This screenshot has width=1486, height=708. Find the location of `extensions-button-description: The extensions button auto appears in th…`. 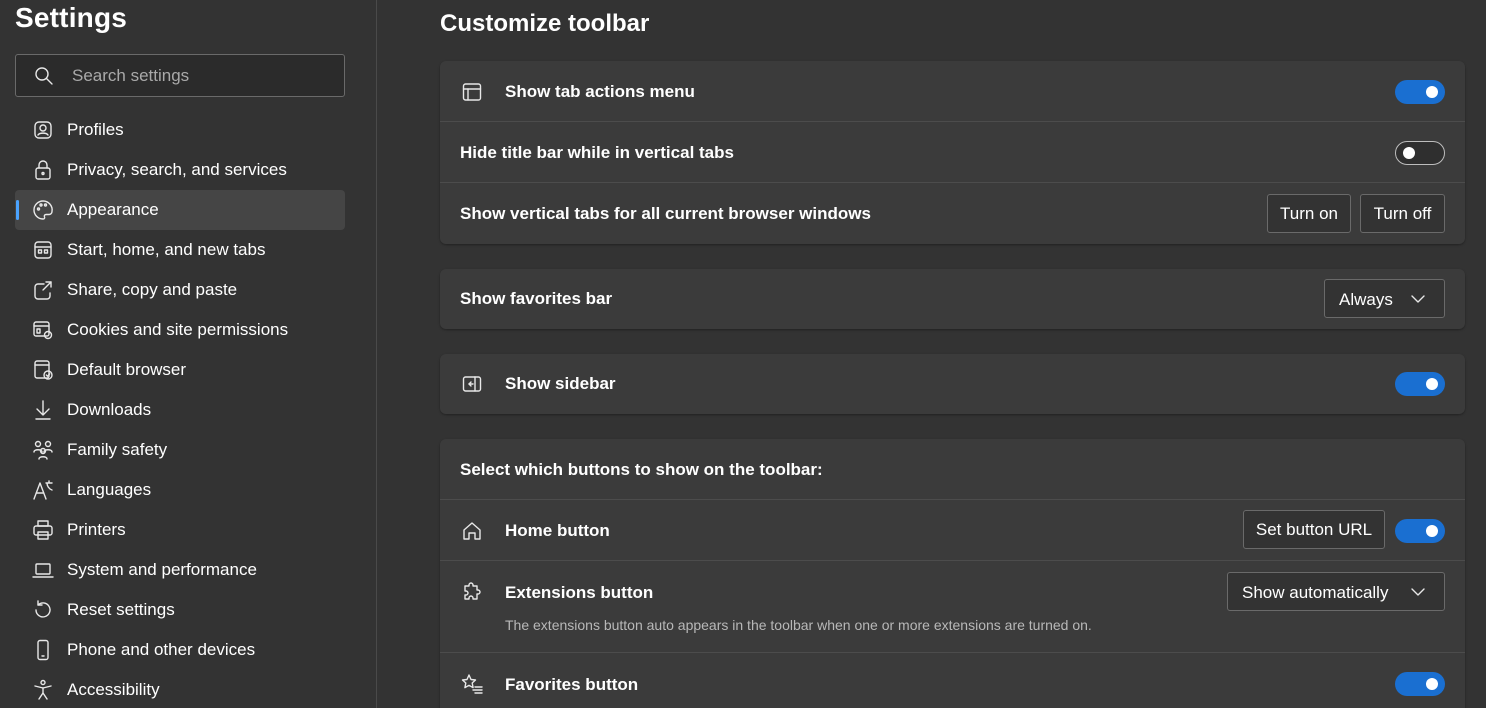

extensions-button-description: The extensions button auto appears in th… is located at coordinates (798, 625).